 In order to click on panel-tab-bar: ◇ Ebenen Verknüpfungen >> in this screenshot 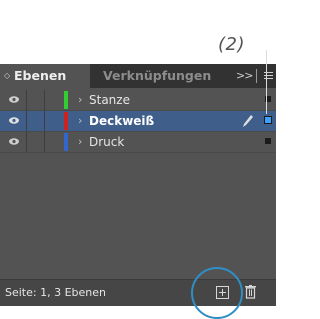, I will do `click(138, 76)`.